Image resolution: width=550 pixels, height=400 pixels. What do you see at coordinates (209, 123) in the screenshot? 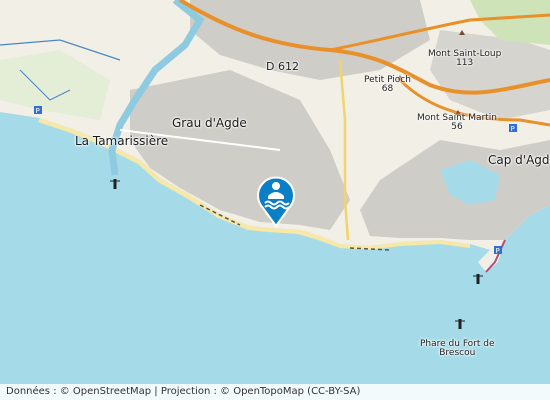
I see `label-grau-dagde: Grau d'Agde` at bounding box center [209, 123].